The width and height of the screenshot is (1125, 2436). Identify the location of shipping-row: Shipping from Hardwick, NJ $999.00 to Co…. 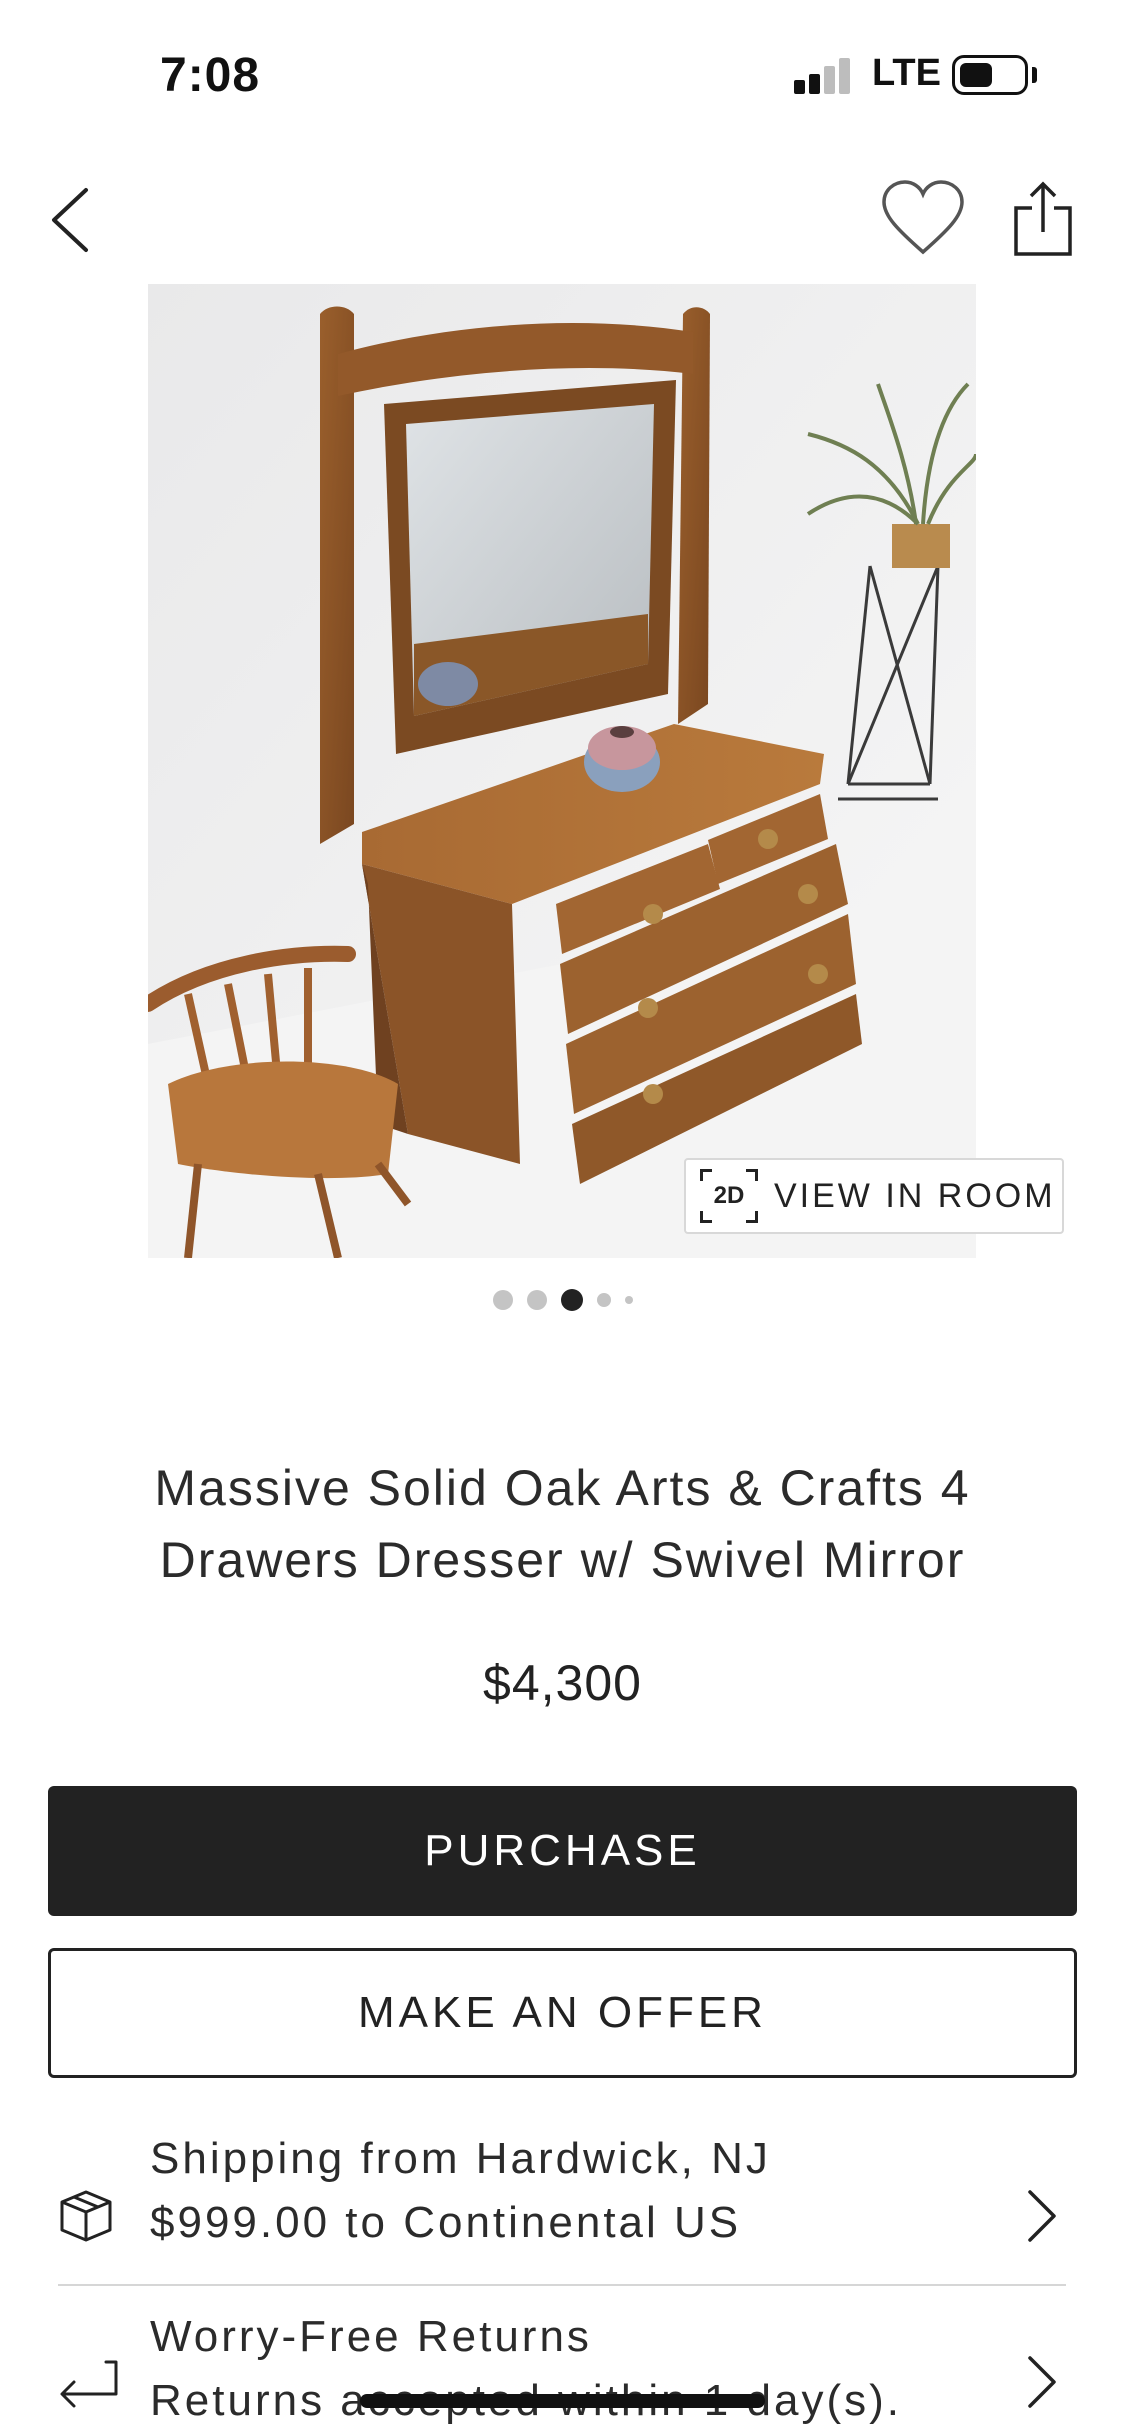
(562, 2215).